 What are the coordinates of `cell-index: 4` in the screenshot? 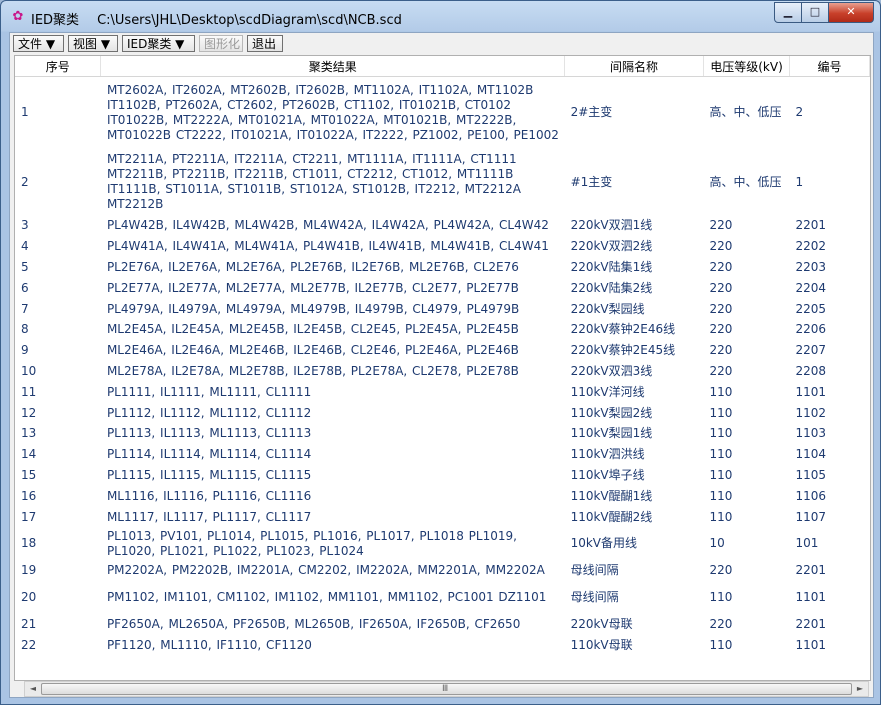 It's located at (25, 246).